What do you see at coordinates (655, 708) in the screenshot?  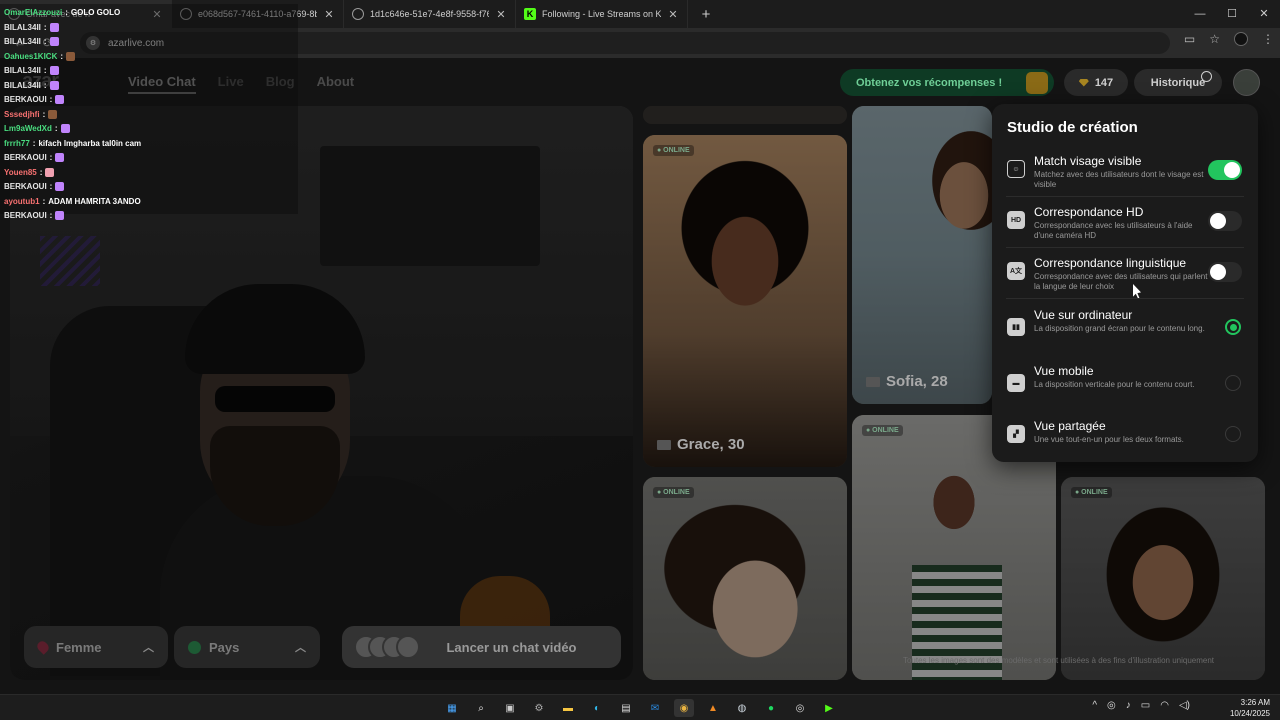 I see `outlook-icon: ✉` at bounding box center [655, 708].